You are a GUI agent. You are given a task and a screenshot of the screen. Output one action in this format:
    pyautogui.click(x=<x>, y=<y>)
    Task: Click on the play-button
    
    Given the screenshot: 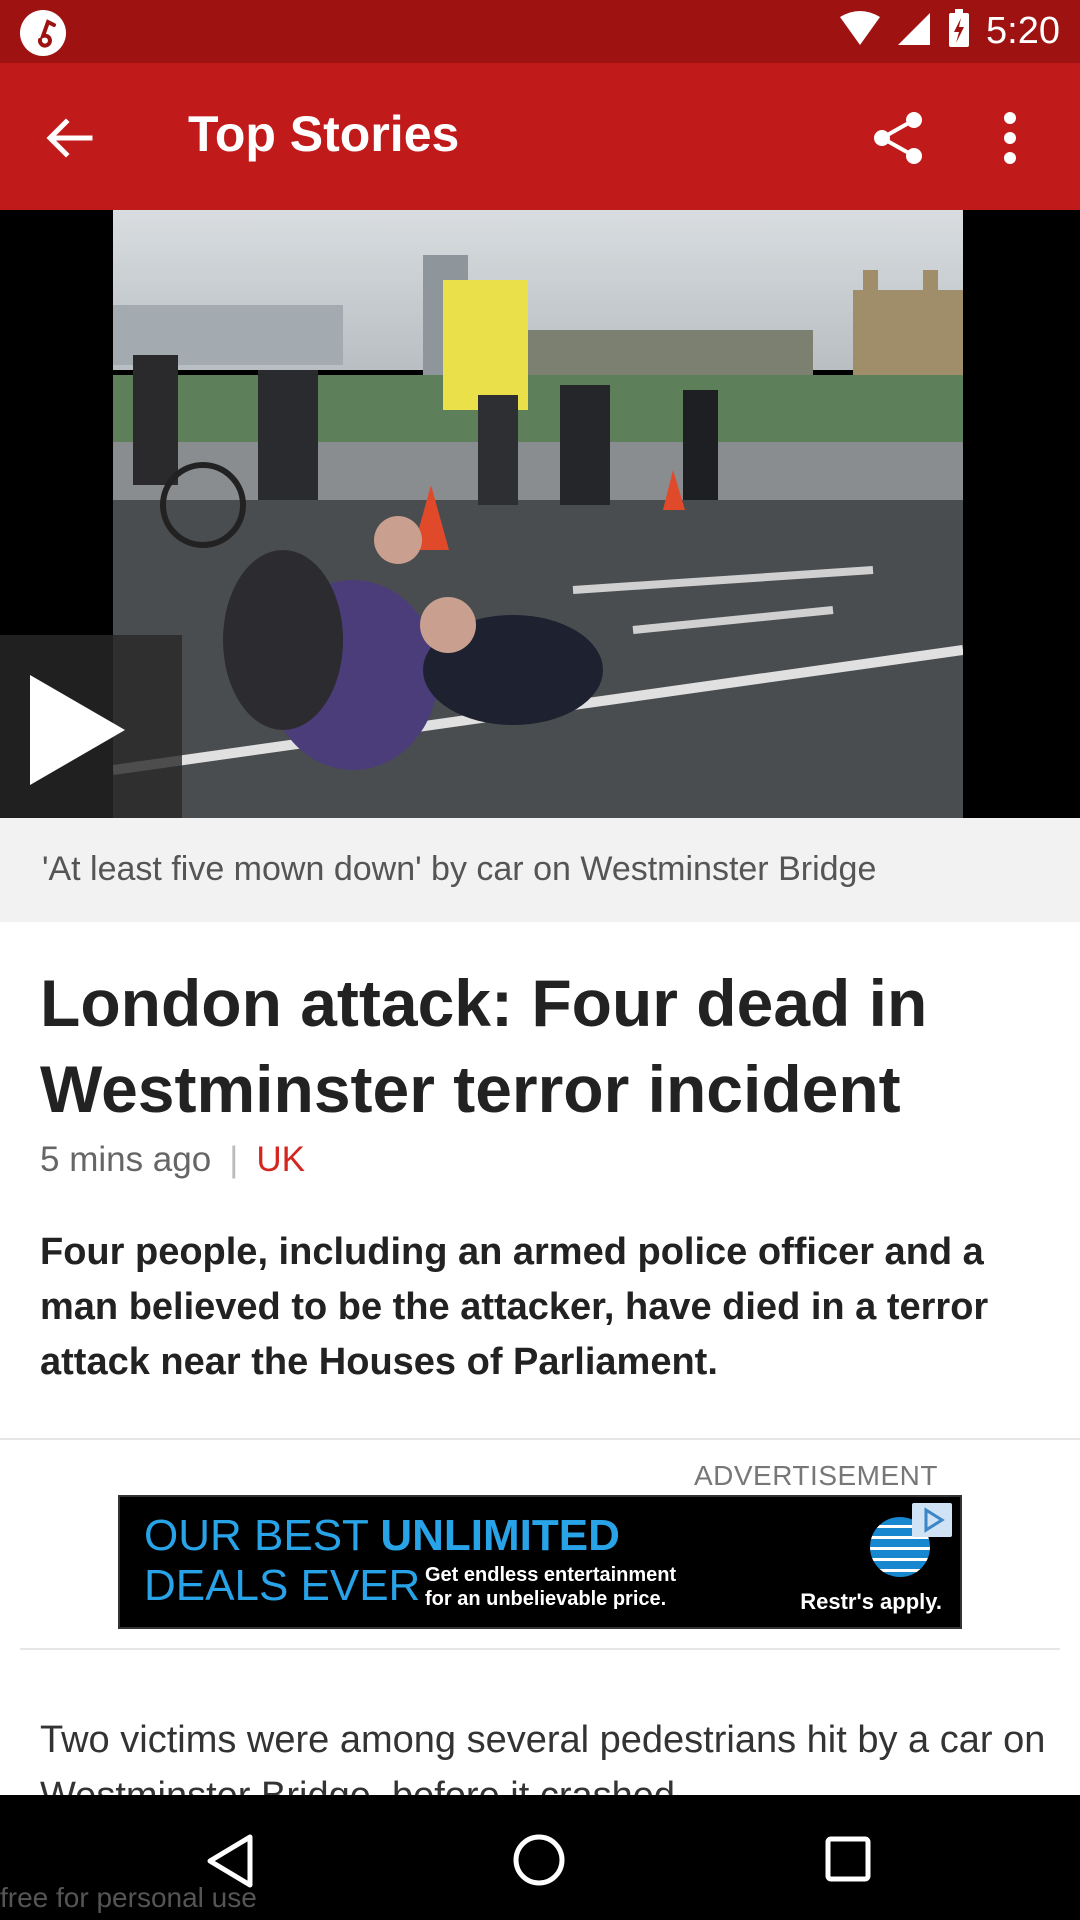 What is the action you would take?
    pyautogui.click(x=91, y=726)
    